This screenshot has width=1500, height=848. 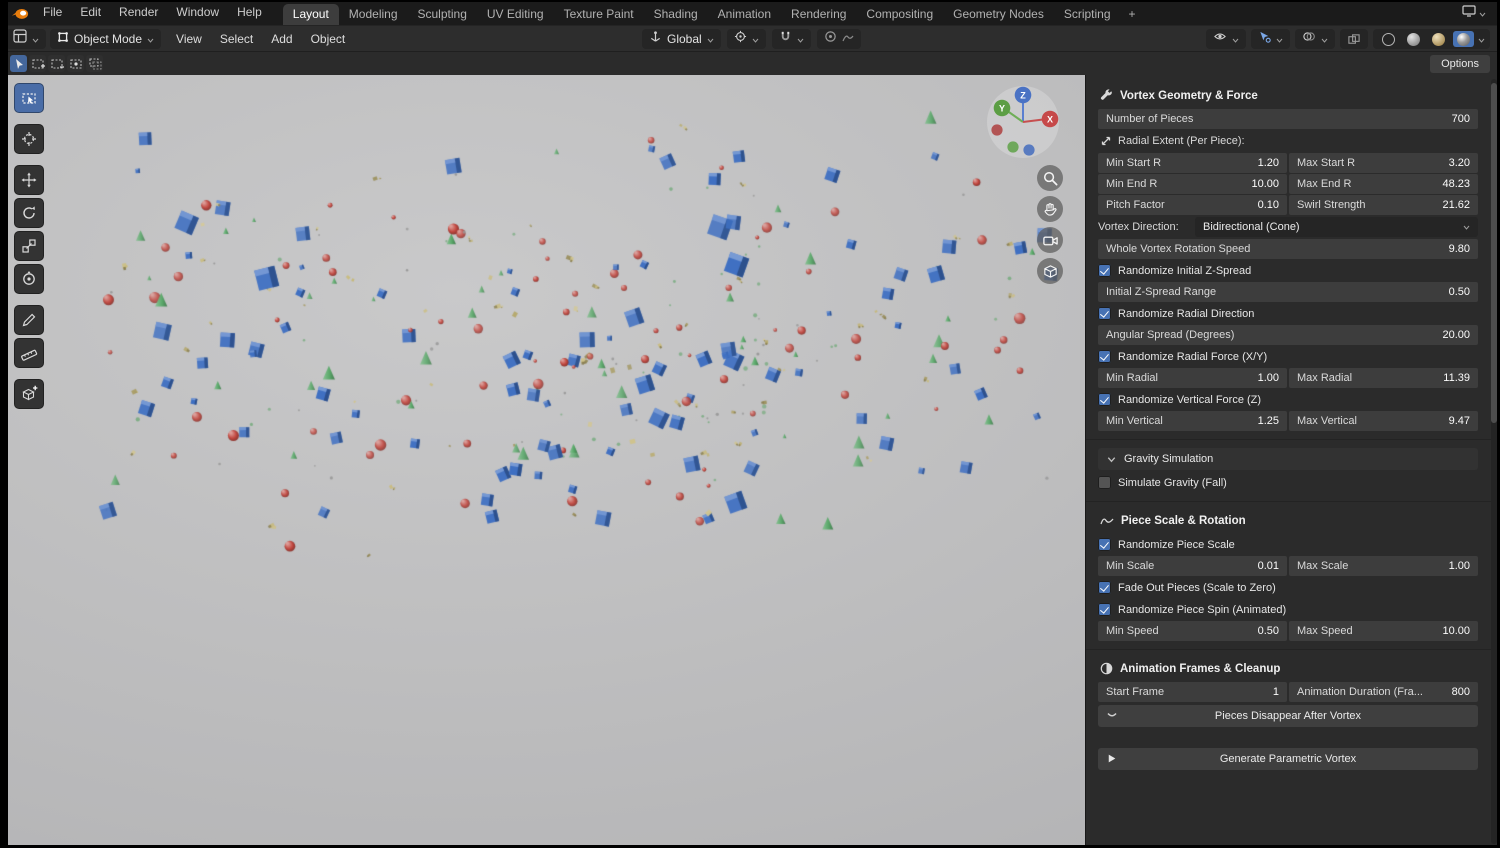 I want to click on tool-cursor, so click(x=29, y=139).